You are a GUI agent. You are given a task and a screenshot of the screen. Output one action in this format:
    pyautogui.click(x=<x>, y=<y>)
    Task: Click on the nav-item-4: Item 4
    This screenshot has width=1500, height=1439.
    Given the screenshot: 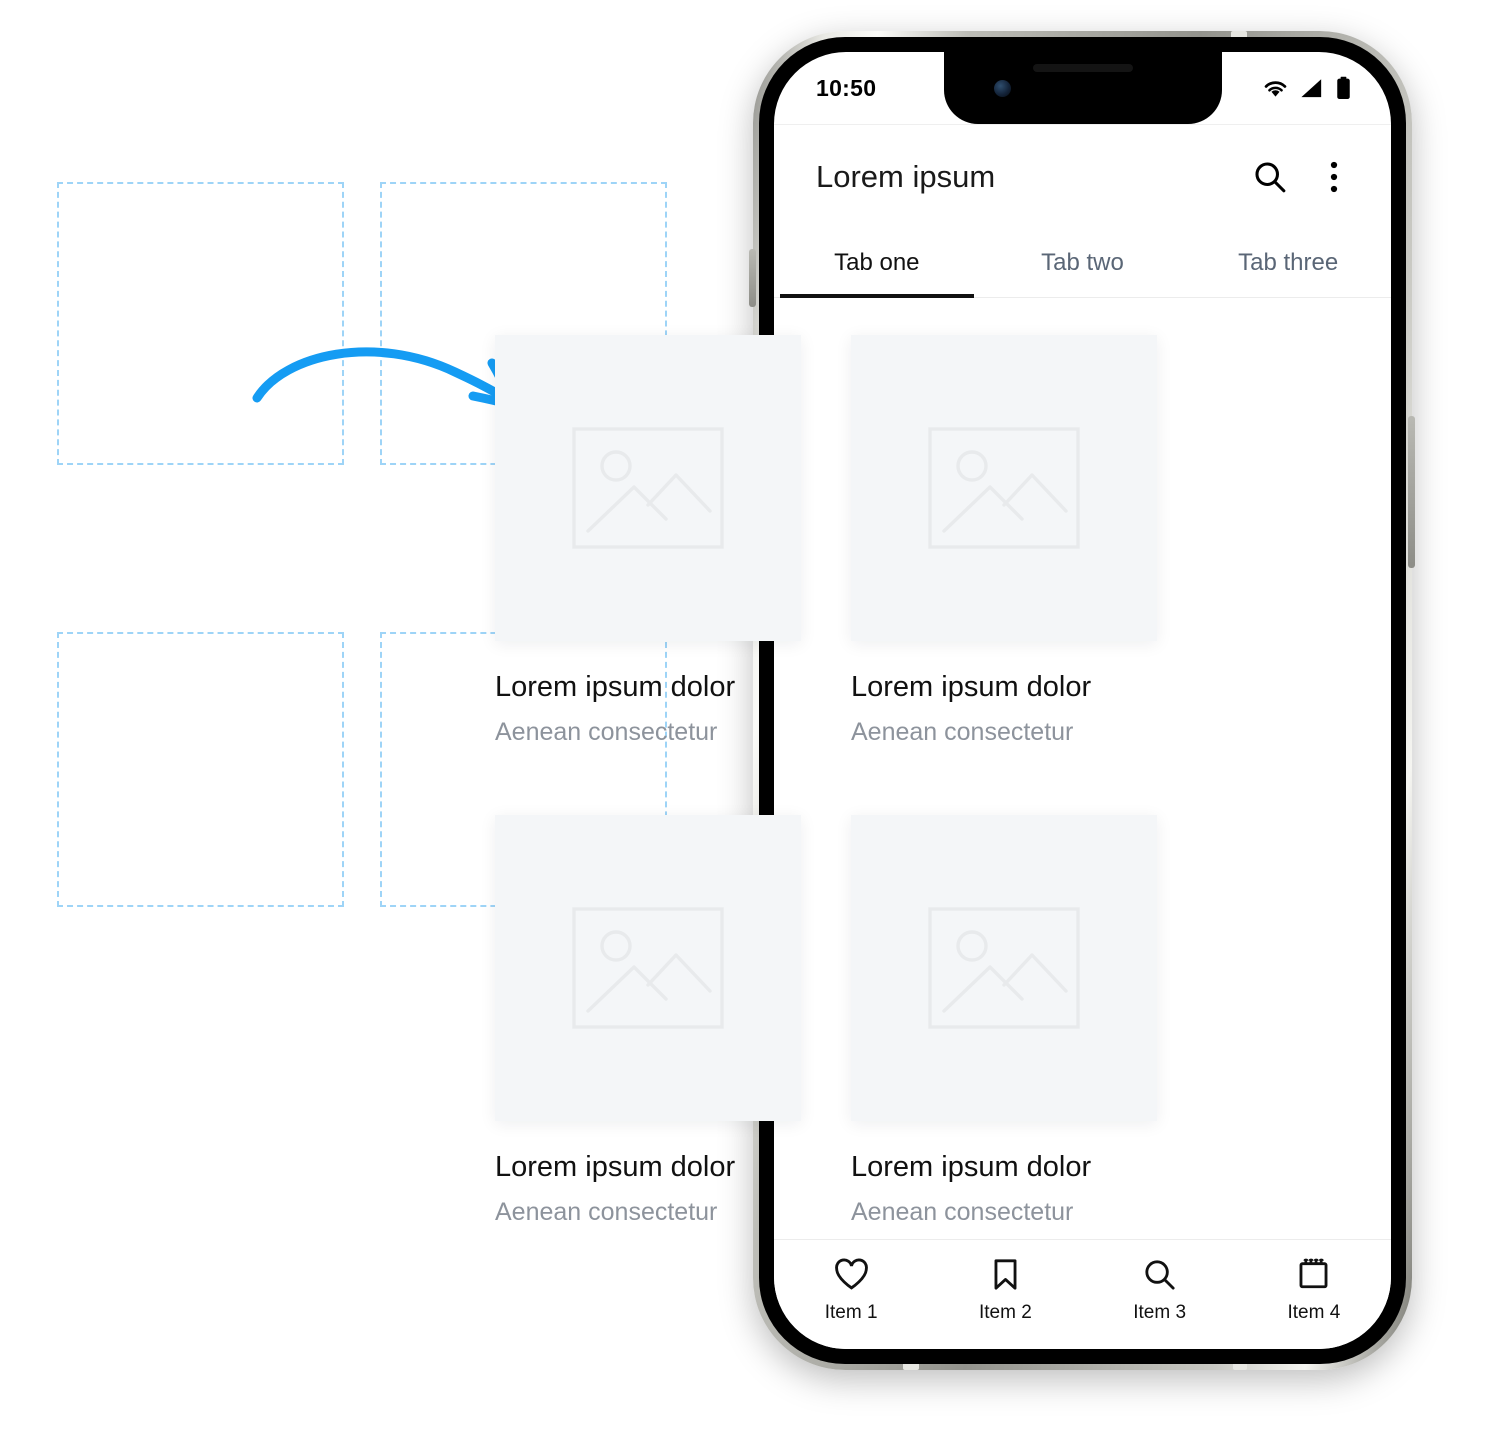 What is the action you would take?
    pyautogui.click(x=1314, y=1290)
    